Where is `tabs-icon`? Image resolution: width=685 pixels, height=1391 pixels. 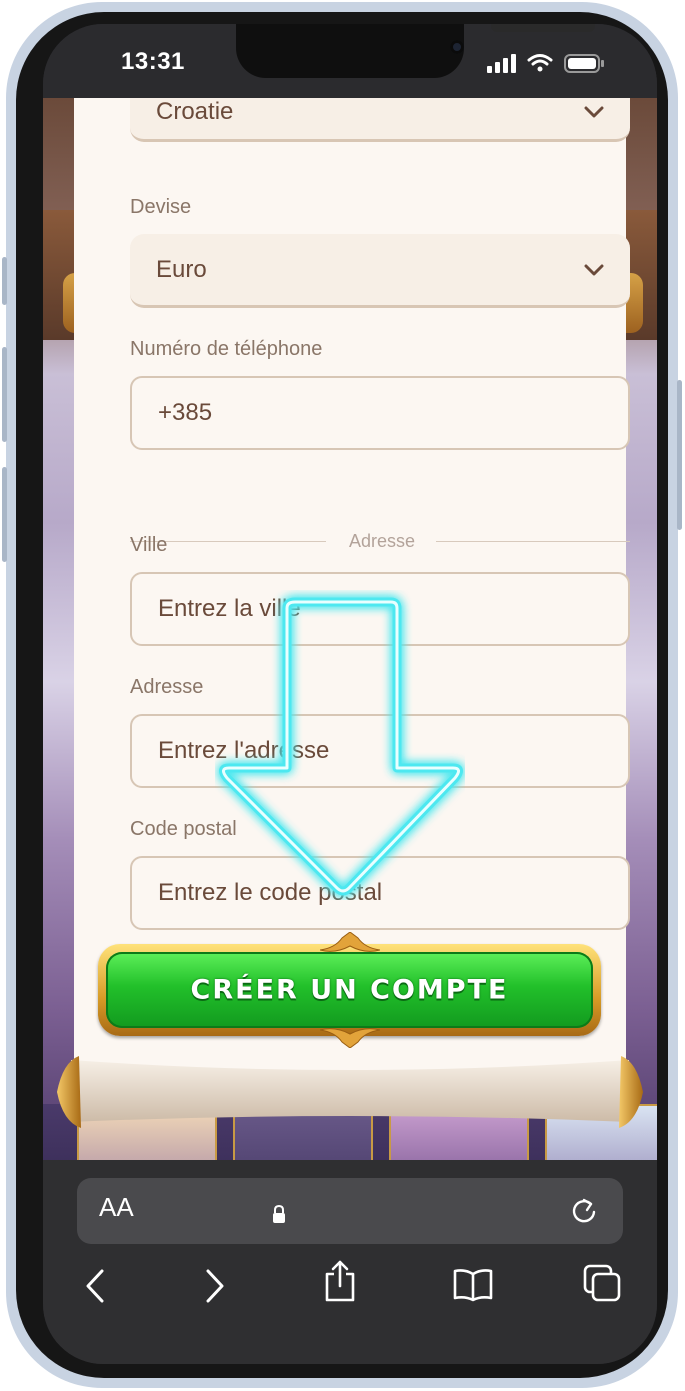
tabs-icon is located at coordinates (602, 1283).